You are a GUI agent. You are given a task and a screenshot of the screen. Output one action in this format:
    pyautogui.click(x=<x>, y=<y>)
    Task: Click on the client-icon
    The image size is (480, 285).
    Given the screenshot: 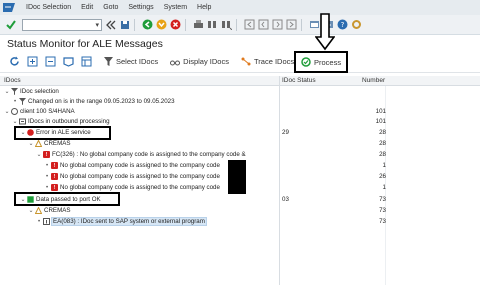 What is the action you would take?
    pyautogui.click(x=14, y=111)
    